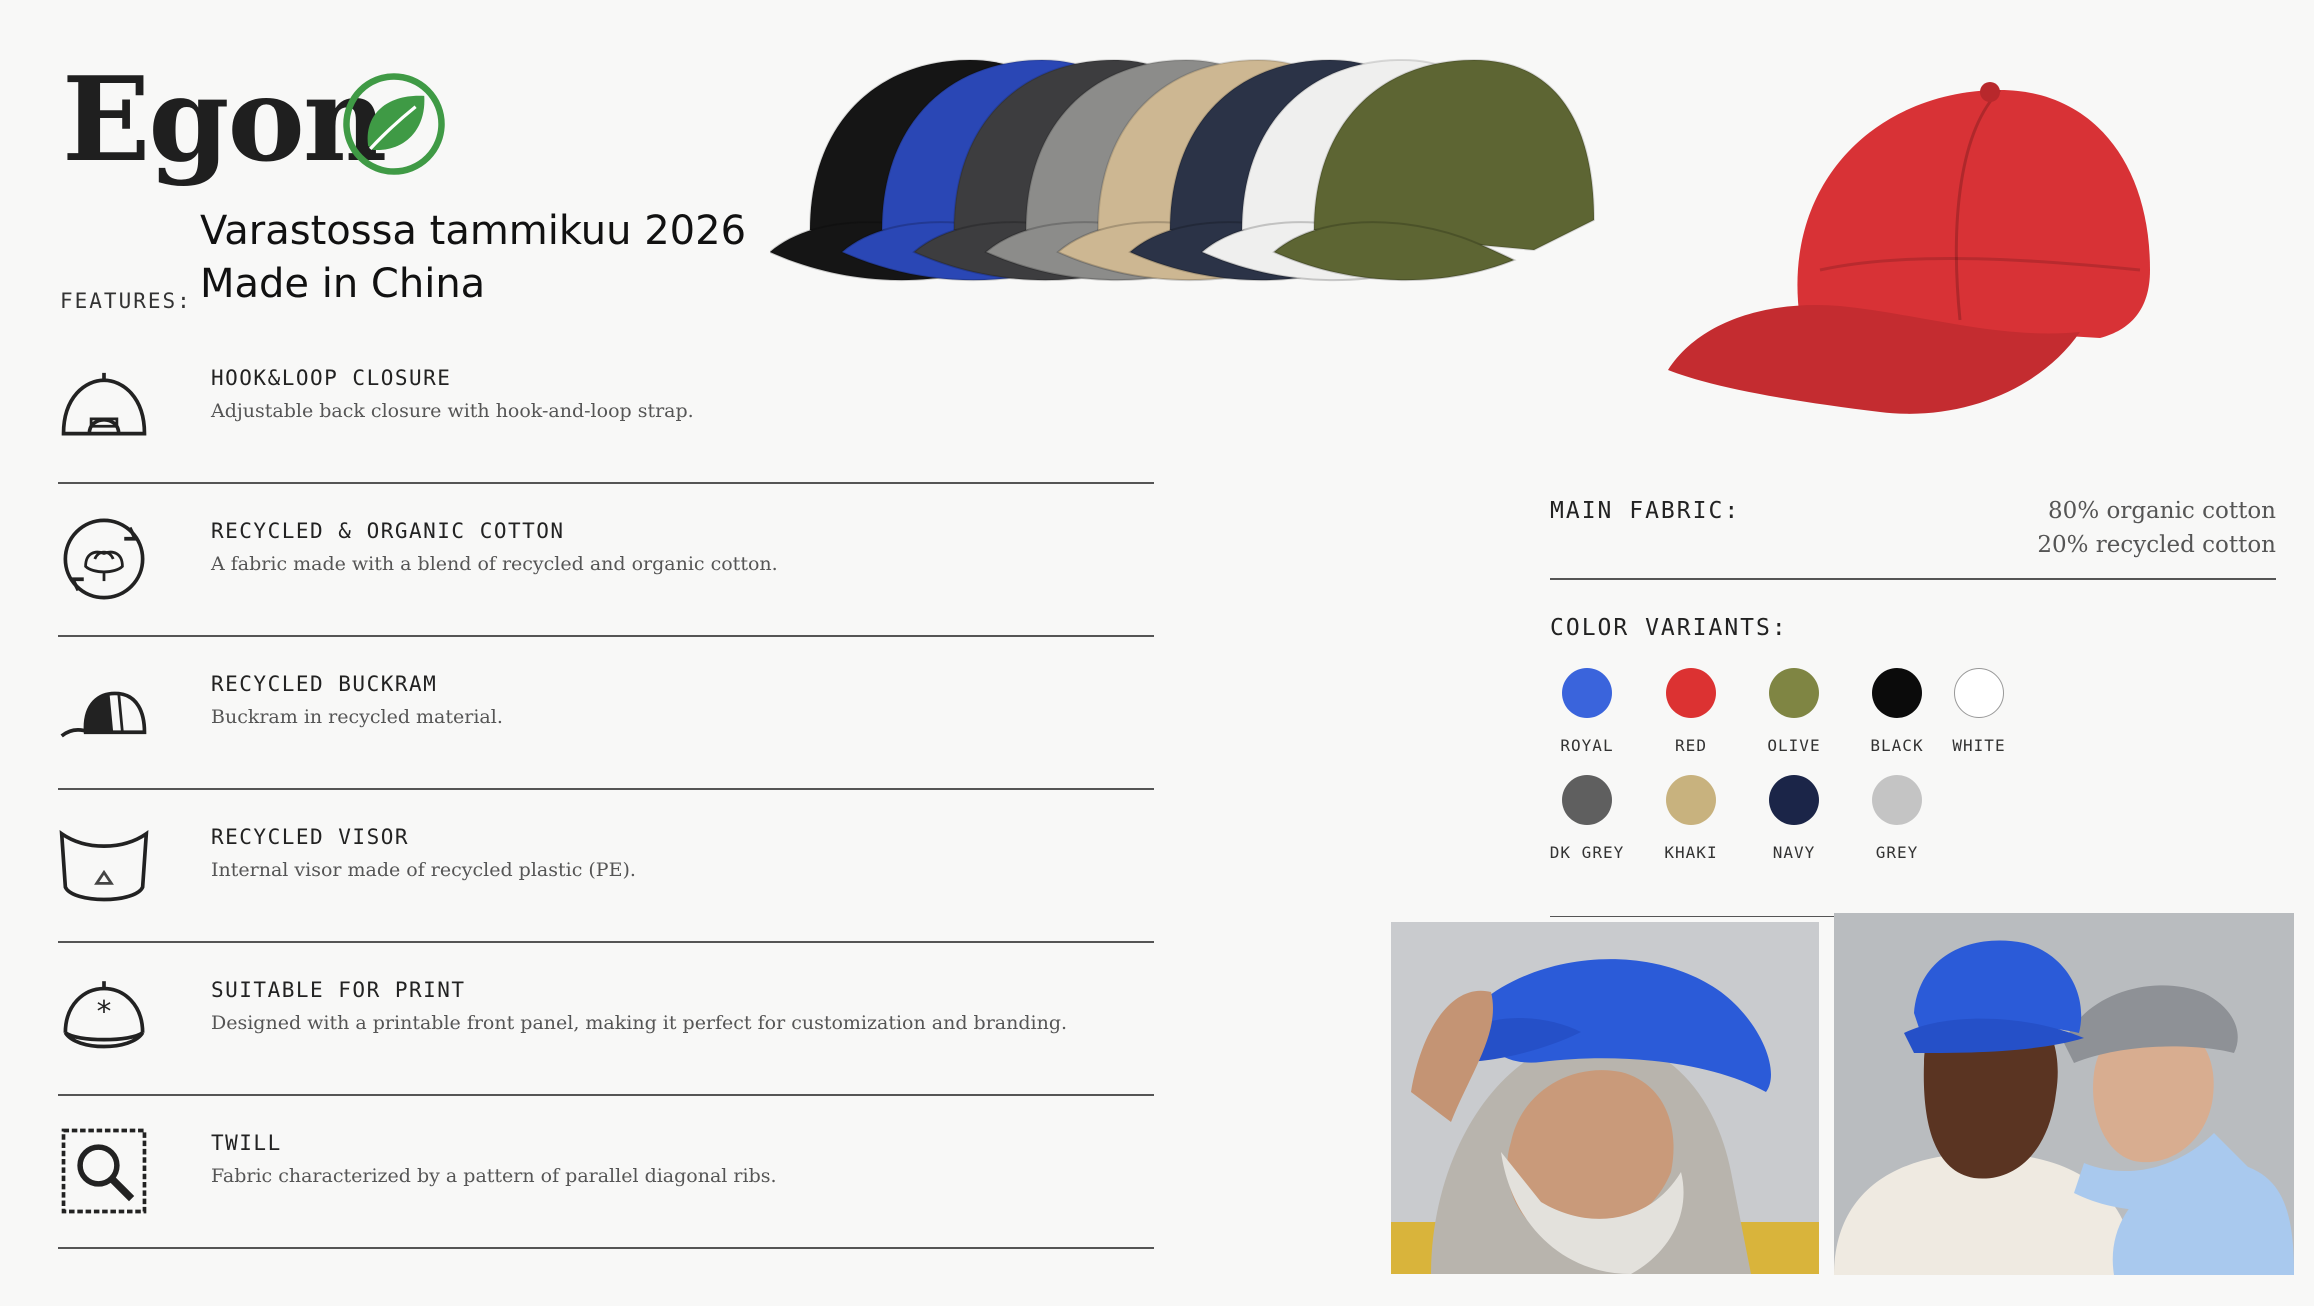  I want to click on brand-logo-text: Egon, so click(224, 120).